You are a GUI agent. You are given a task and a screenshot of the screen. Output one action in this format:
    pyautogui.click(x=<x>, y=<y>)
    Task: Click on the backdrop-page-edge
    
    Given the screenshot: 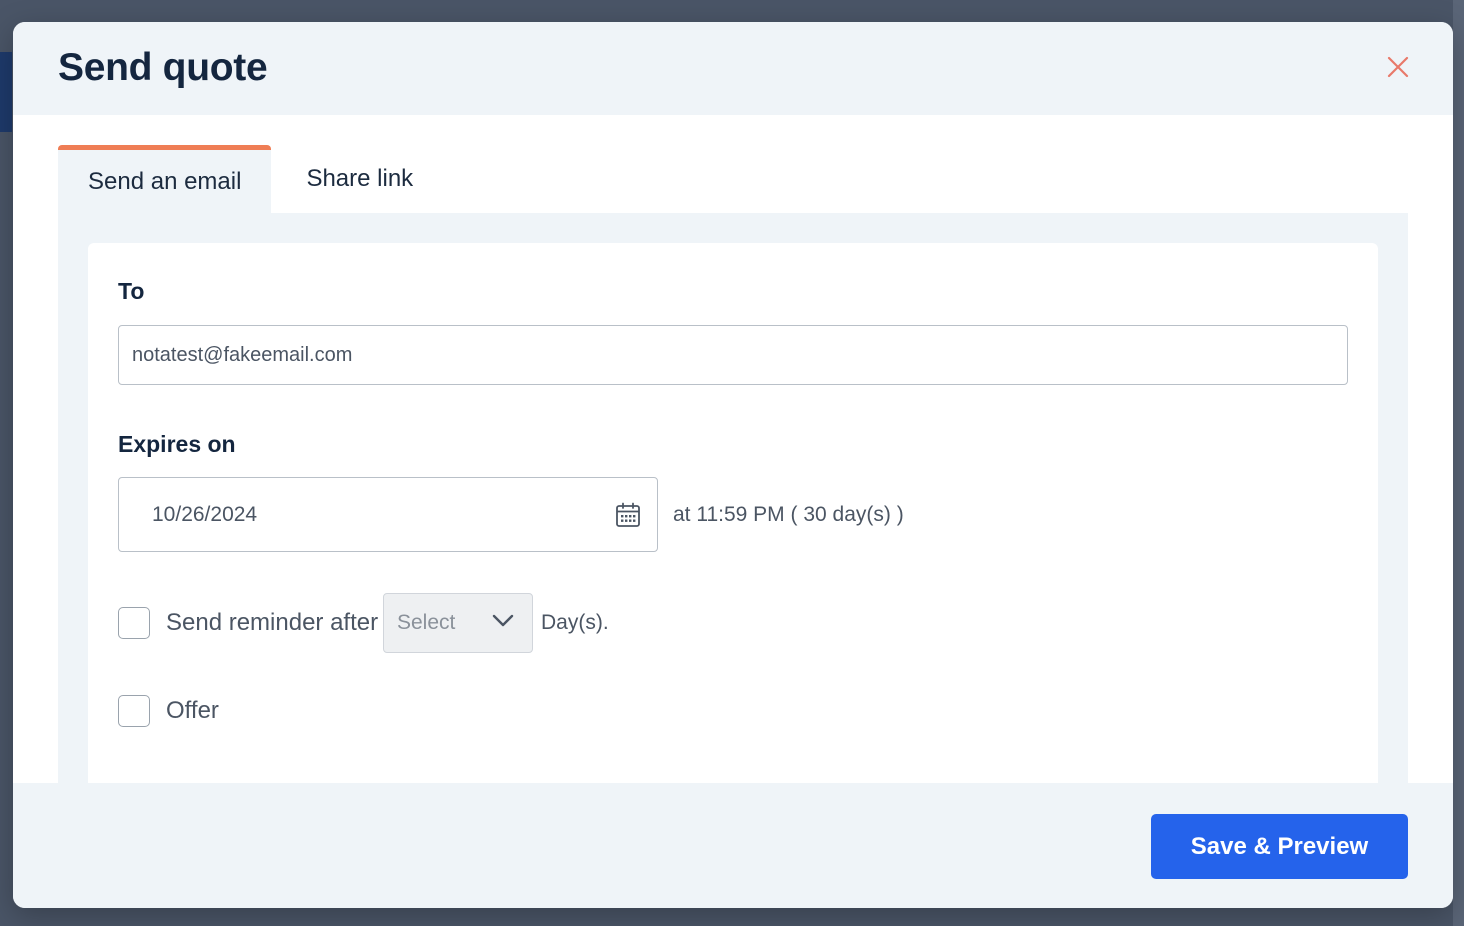 What is the action you would take?
    pyautogui.click(x=1458, y=463)
    